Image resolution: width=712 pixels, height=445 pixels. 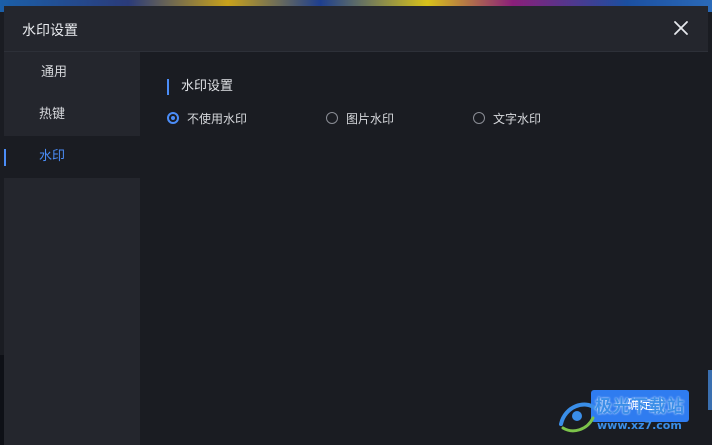 What do you see at coordinates (710, 390) in the screenshot?
I see `background-app-edge-right` at bounding box center [710, 390].